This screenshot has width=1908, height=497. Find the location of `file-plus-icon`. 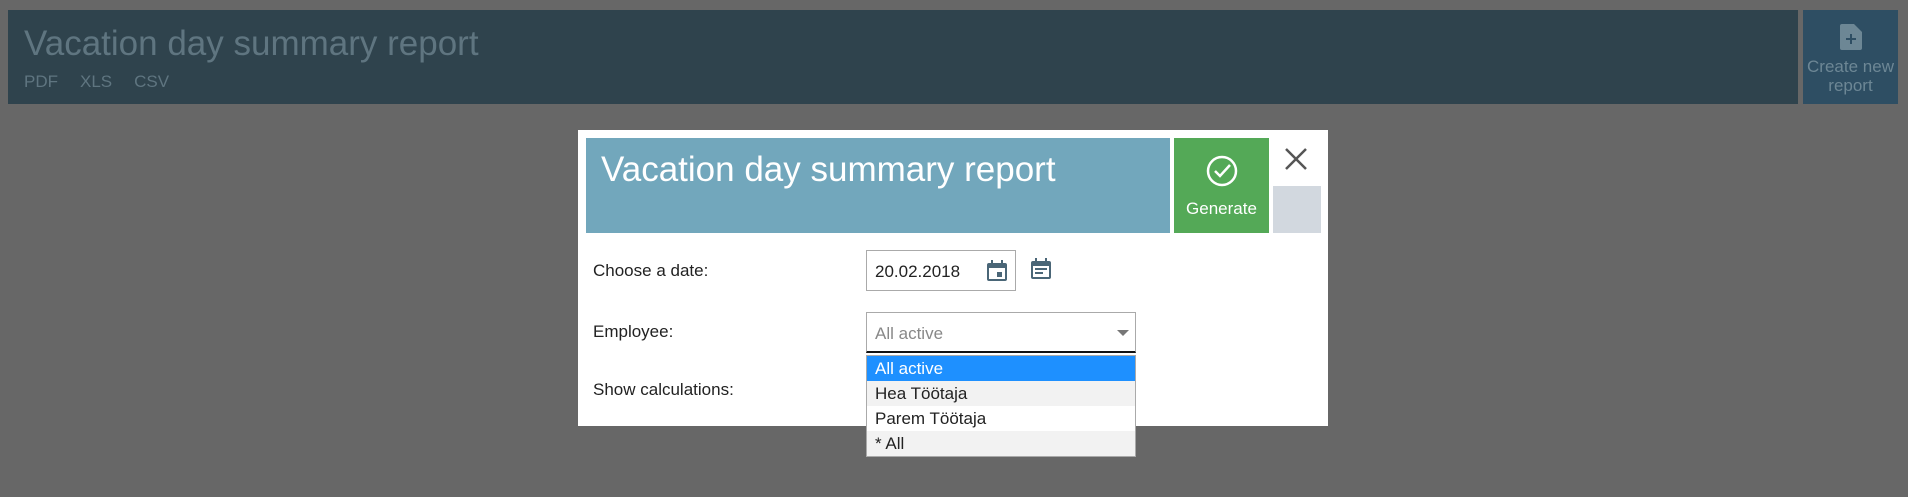

file-plus-icon is located at coordinates (1850, 39).